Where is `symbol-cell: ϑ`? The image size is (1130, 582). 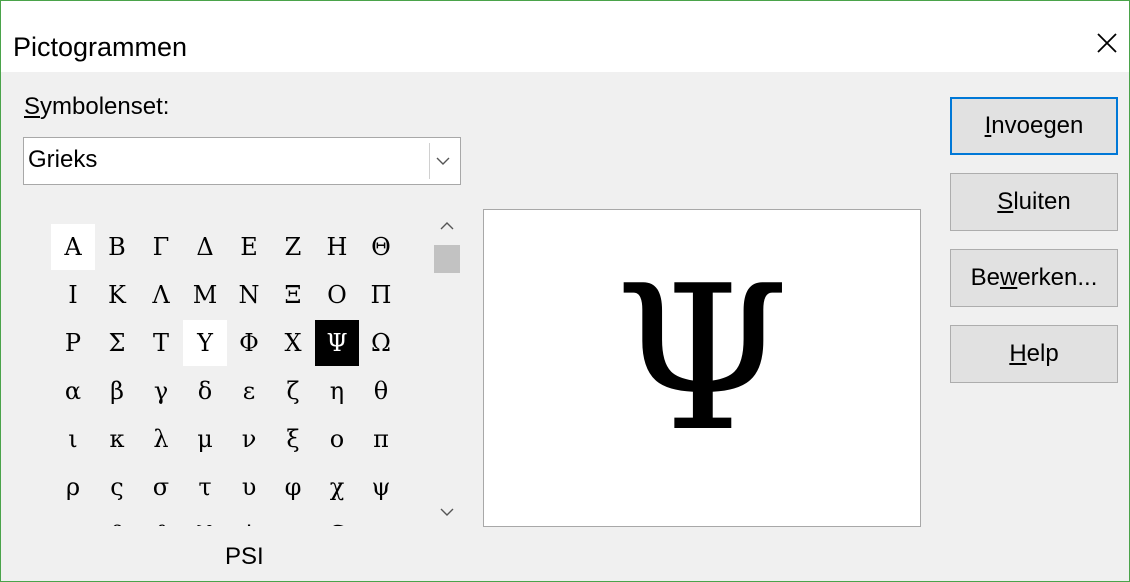 symbol-cell: ϑ is located at coordinates (161, 519).